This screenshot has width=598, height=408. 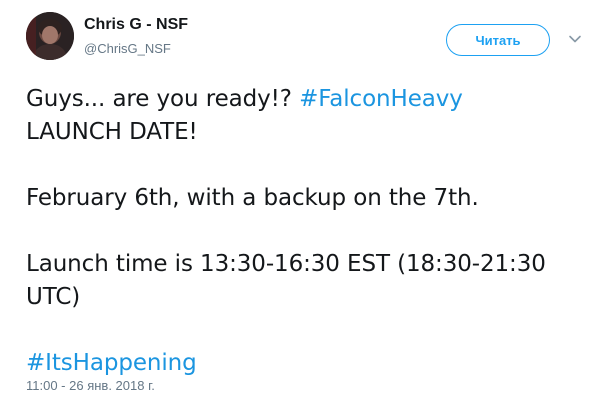 I want to click on tweet-line-1: Guys... are you ready!? #FalconHeavy, so click(x=304, y=99).